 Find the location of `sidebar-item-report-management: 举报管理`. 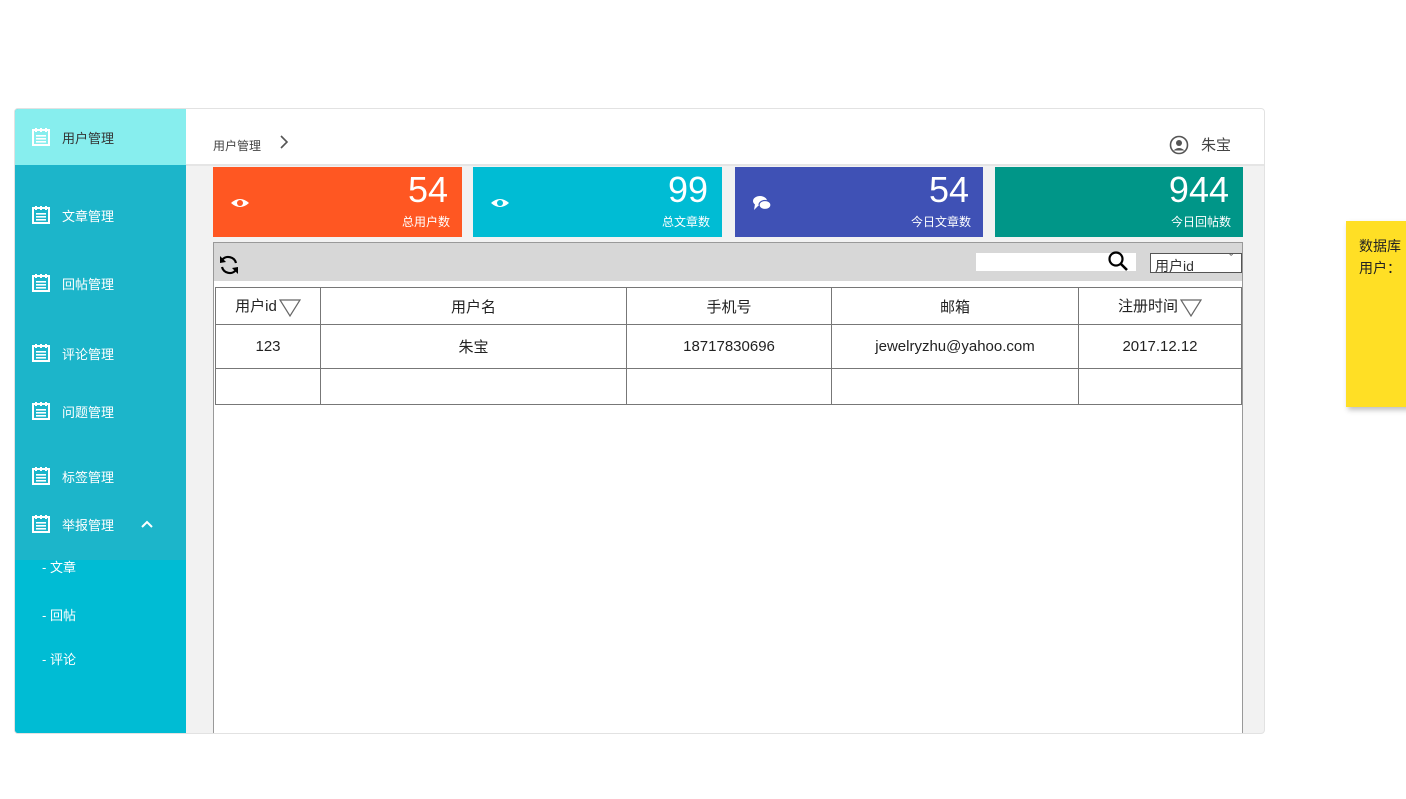

sidebar-item-report-management: 举报管理 is located at coordinates (100, 524).